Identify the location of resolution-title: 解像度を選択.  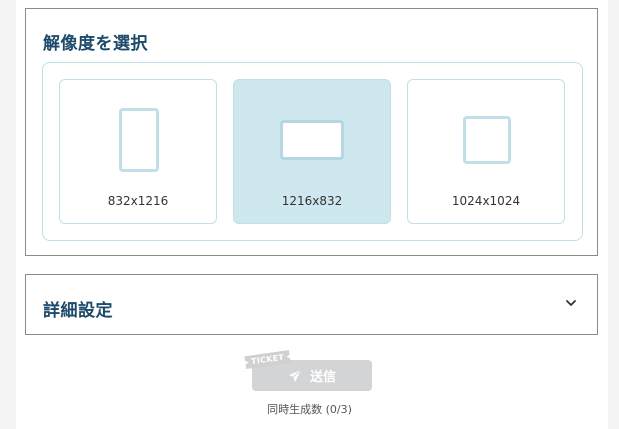
(95, 44).